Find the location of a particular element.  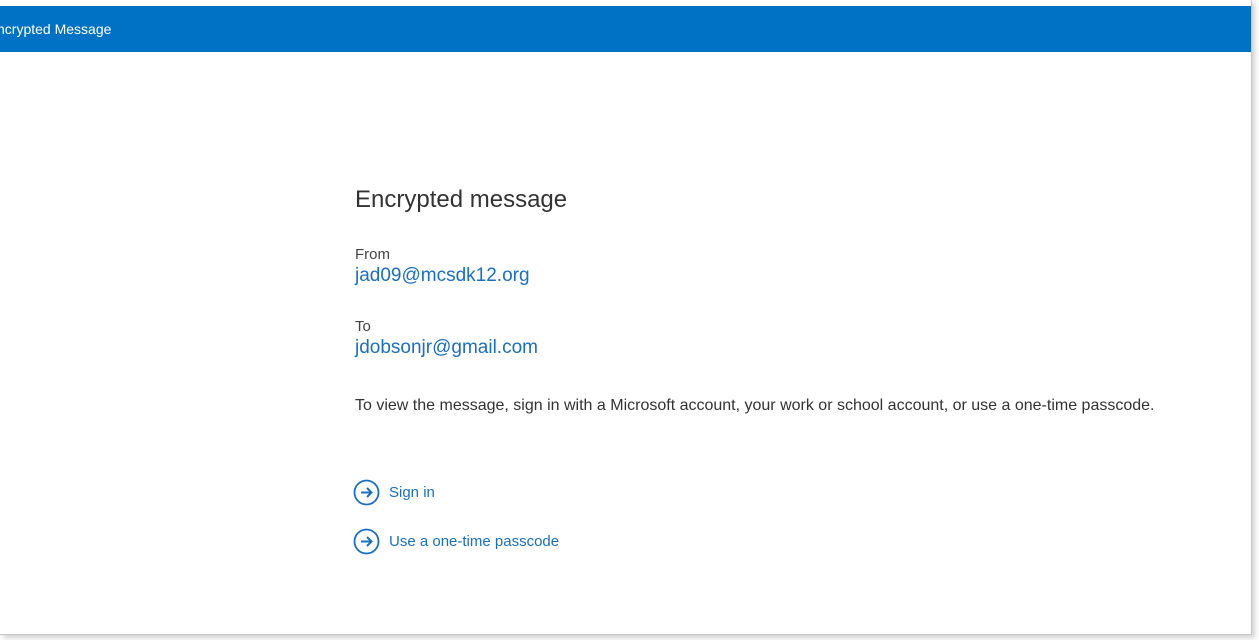

sign-in-label: Sign in is located at coordinates (412, 492).